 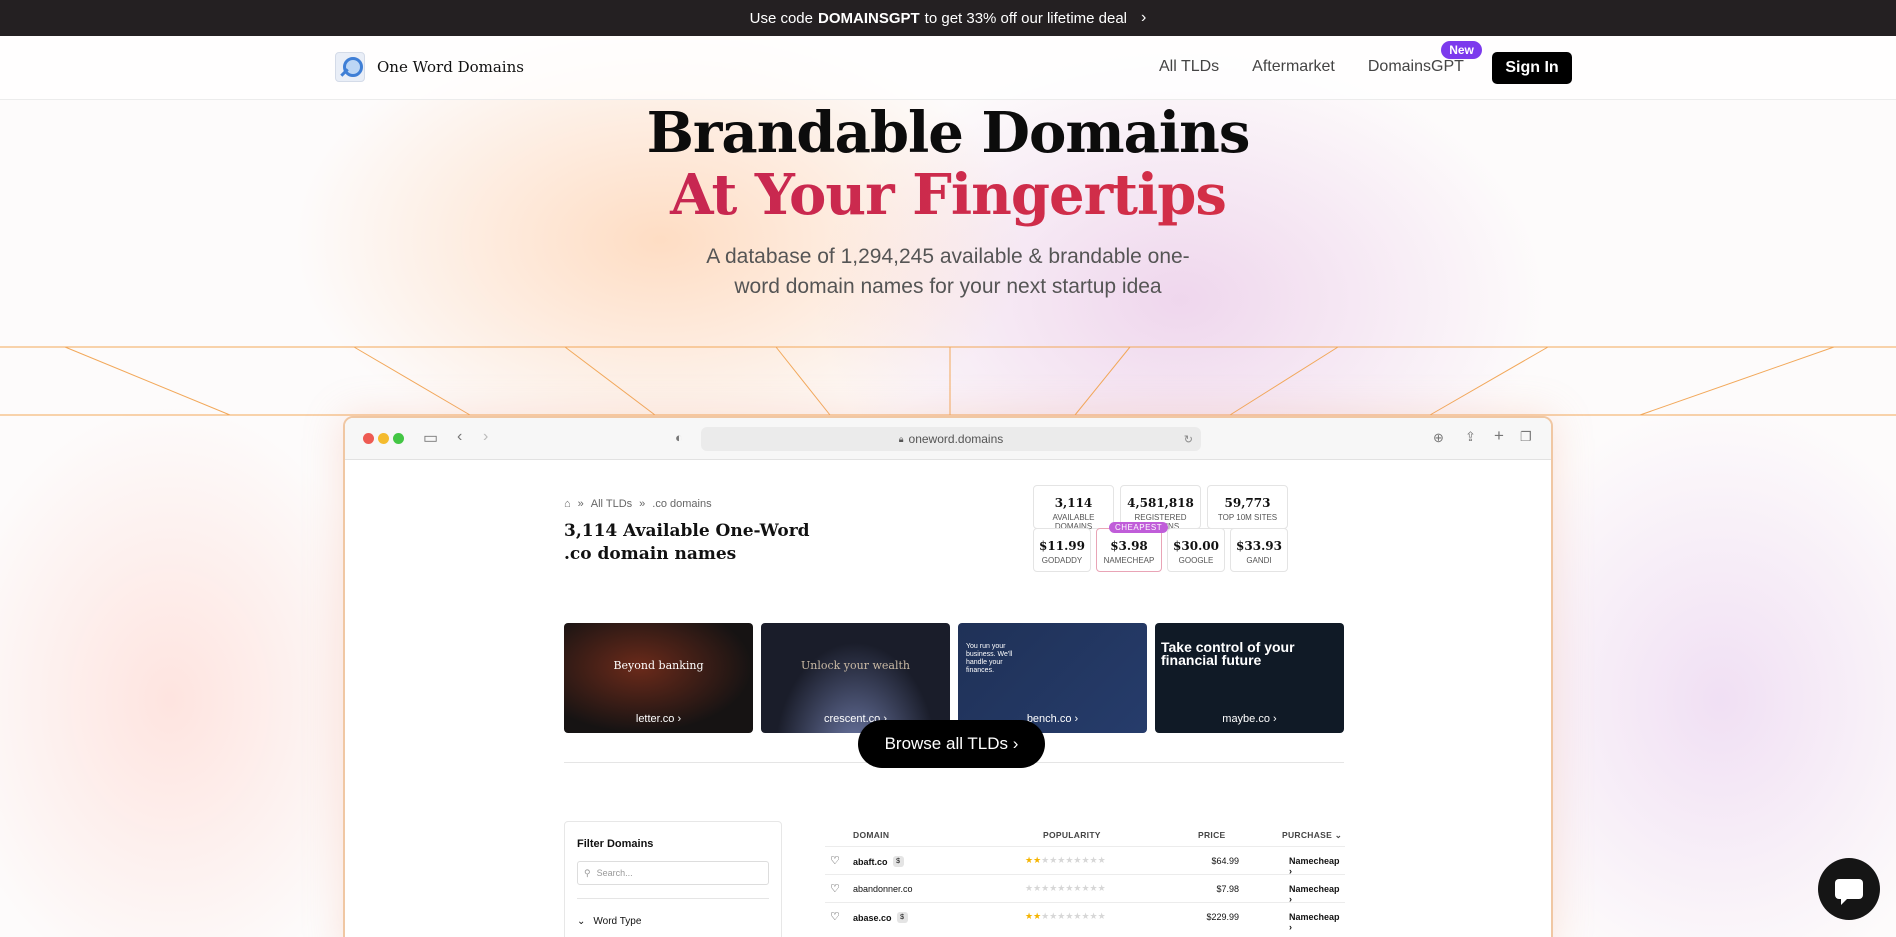 I want to click on breadcrumb-all-tlds: All TLDs, so click(x=611, y=504).